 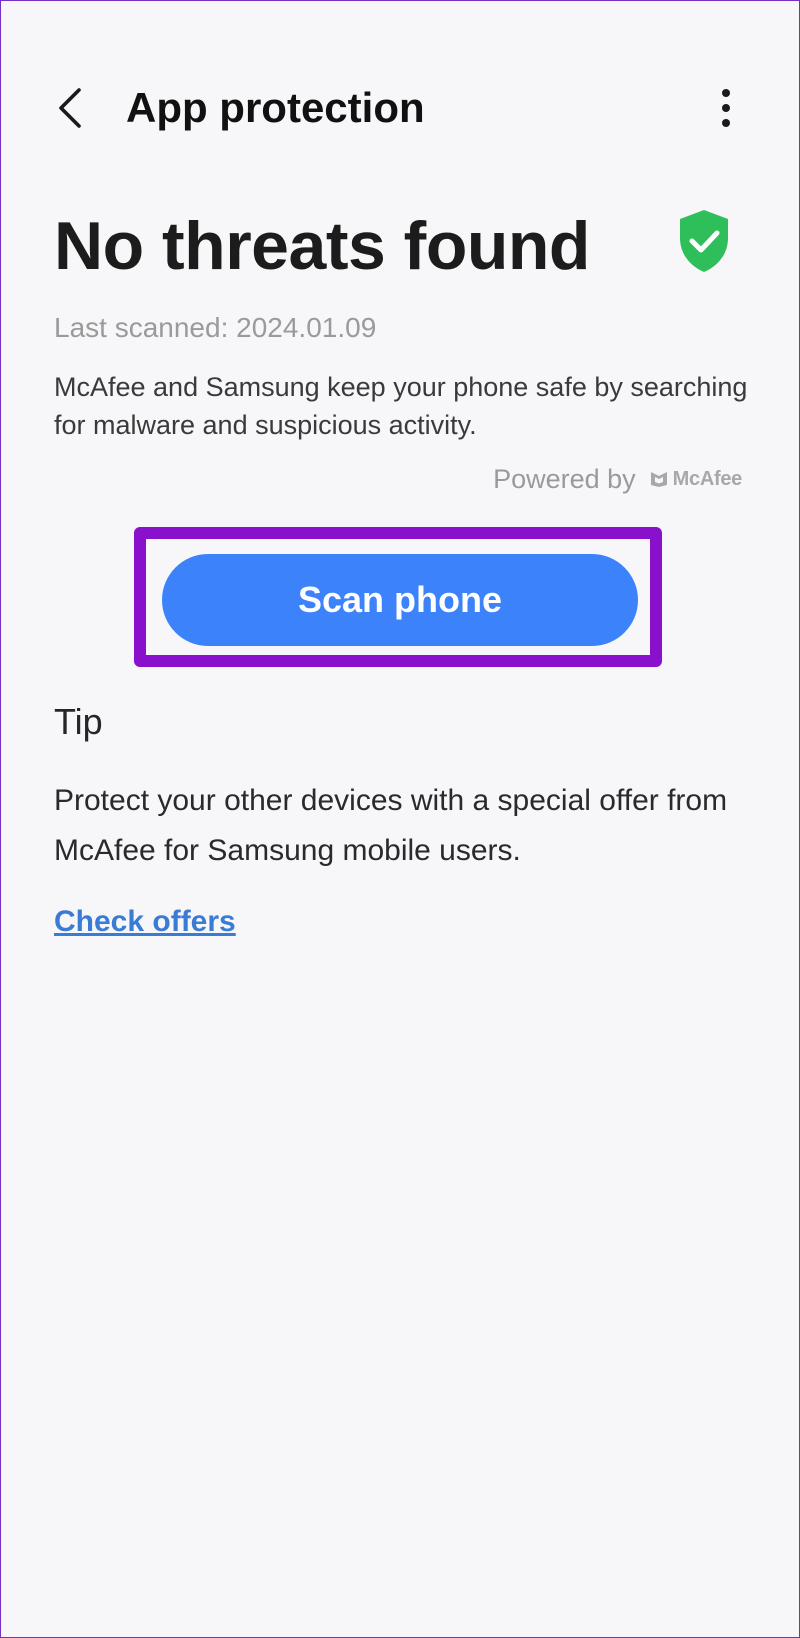 I want to click on back-button, so click(x=70, y=108).